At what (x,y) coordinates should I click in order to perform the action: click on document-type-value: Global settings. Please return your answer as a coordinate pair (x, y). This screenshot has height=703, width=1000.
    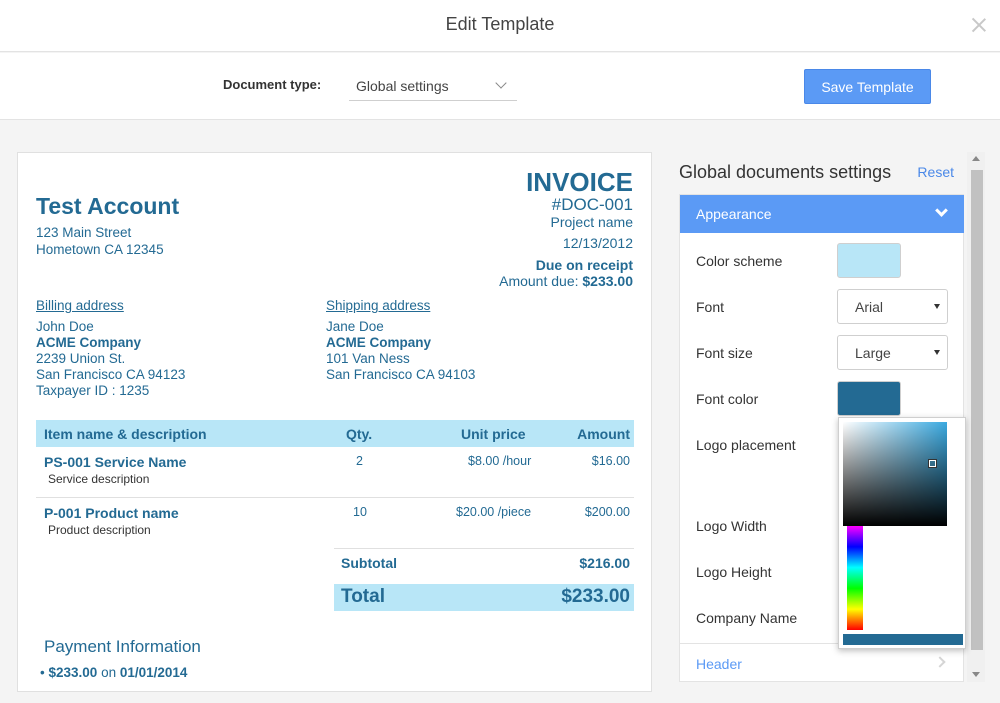
    Looking at the image, I should click on (402, 86).